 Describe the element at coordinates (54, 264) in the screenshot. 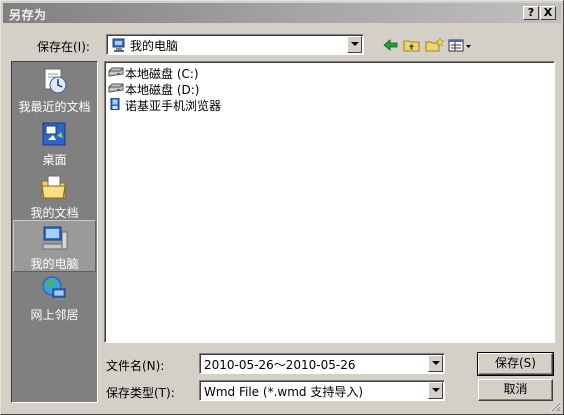

I see `place-label: 我的电脑` at that location.